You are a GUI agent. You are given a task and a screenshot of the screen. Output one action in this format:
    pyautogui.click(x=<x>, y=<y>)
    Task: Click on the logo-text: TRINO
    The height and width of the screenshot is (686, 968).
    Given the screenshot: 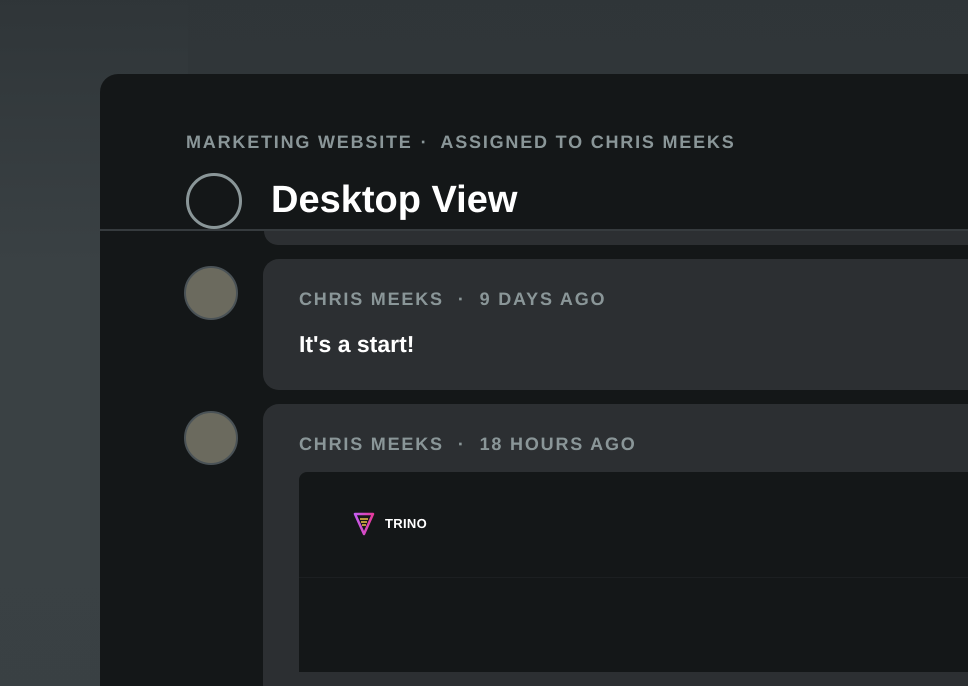 What is the action you would take?
    pyautogui.click(x=406, y=524)
    